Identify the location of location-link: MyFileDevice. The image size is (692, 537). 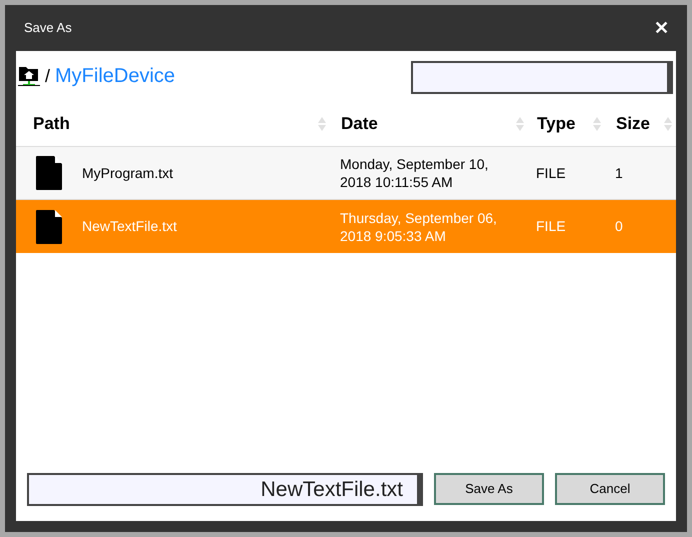
(115, 76).